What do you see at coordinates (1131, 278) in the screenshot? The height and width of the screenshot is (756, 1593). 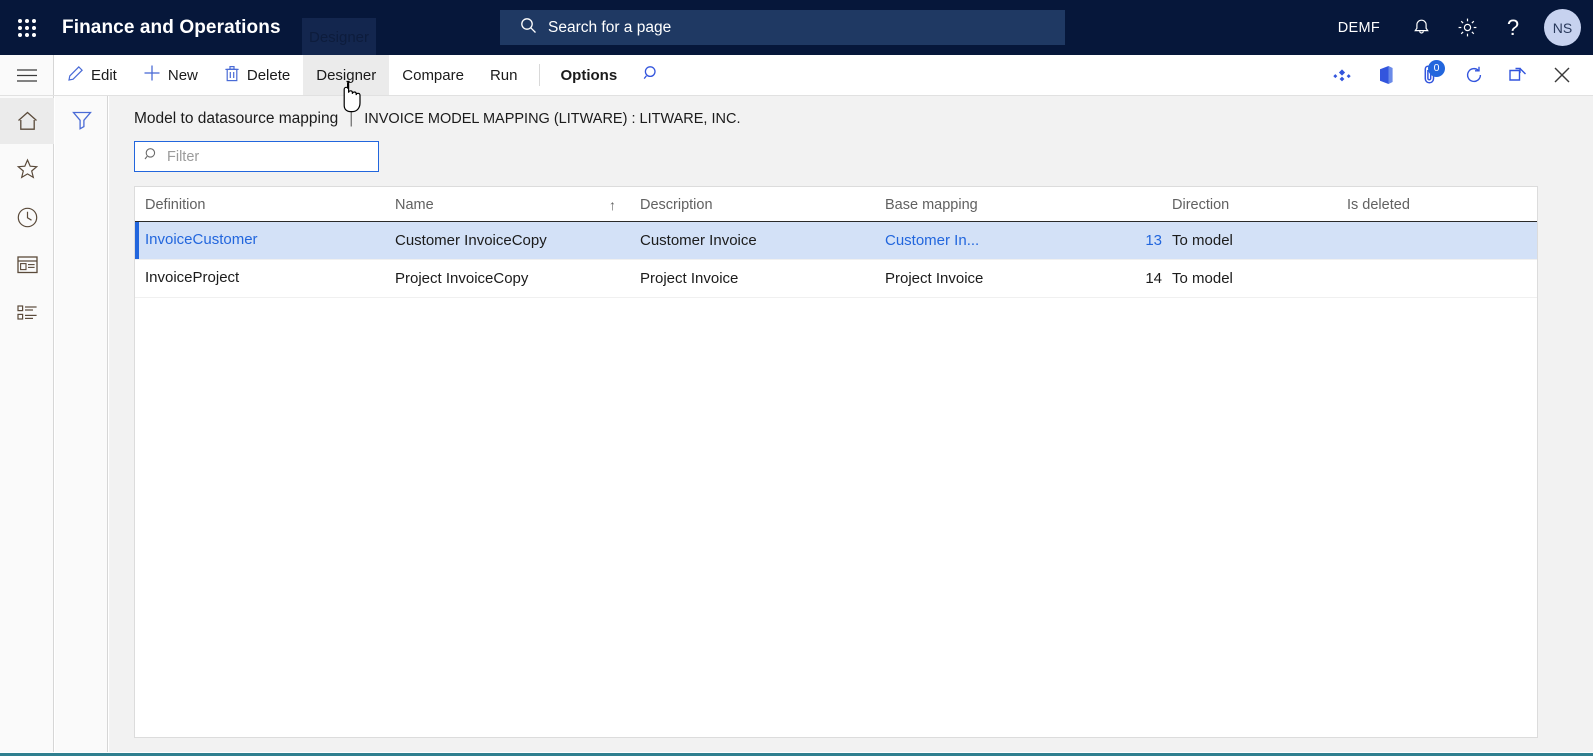 I see `cell-number: 14` at bounding box center [1131, 278].